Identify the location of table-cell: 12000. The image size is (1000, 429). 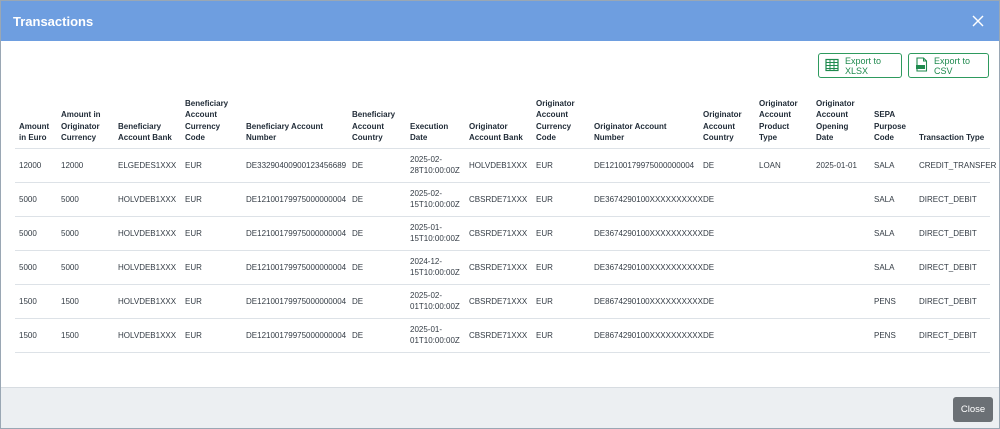
(36, 164).